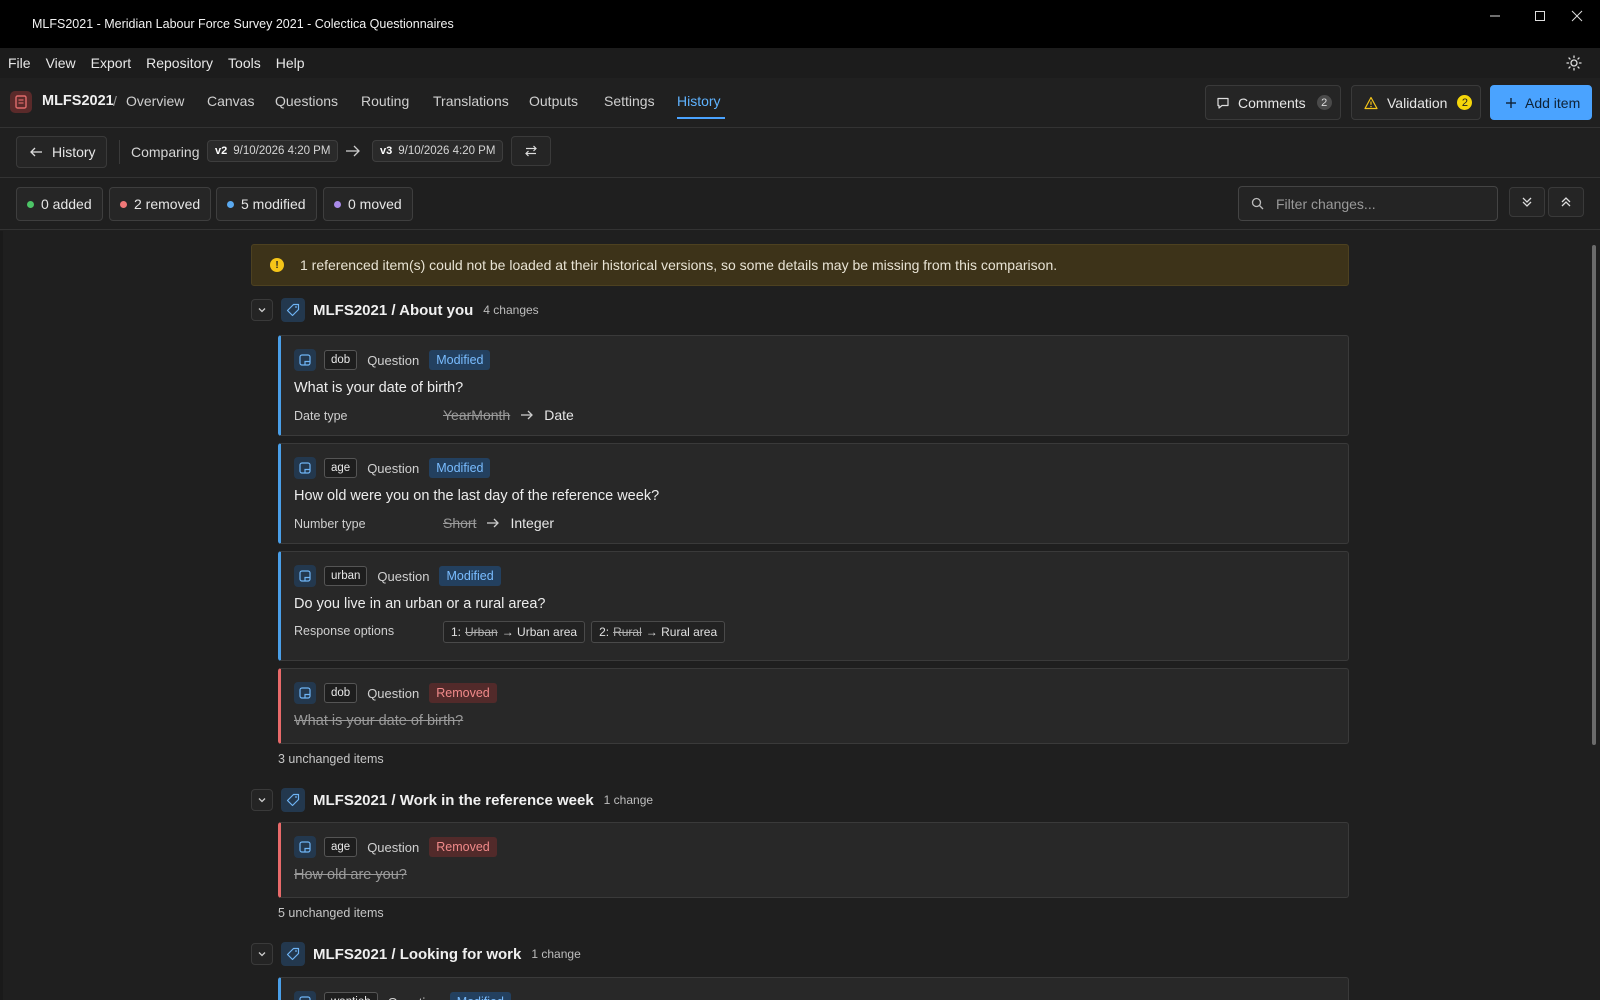 This screenshot has width=1600, height=1000. Describe the element at coordinates (19, 63) in the screenshot. I see `menu-file: File` at that location.